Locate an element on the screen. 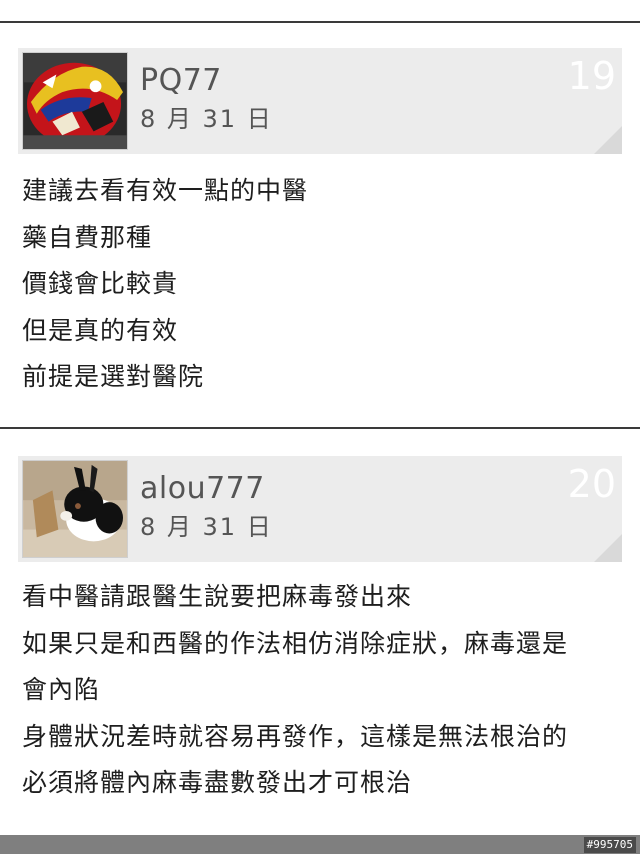  post-line: 前提是選對醫院 is located at coordinates (113, 376).